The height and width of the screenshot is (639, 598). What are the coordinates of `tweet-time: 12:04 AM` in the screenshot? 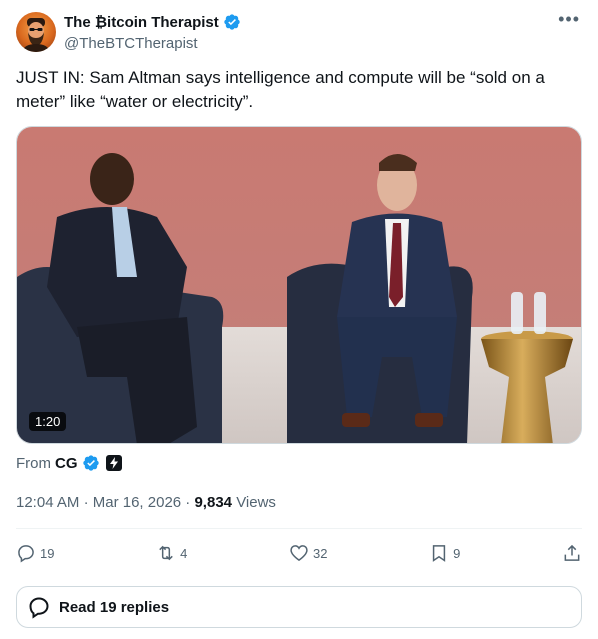 It's located at (47, 502).